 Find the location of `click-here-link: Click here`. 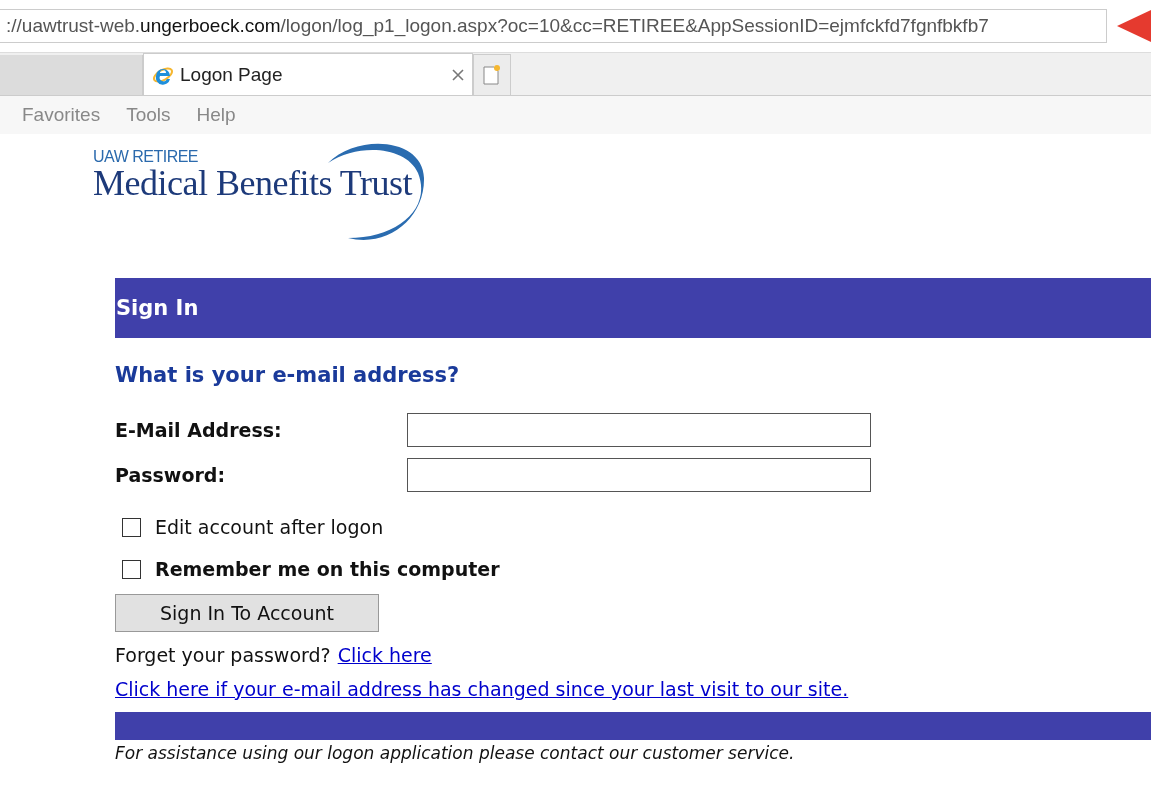

click-here-link: Click here is located at coordinates (384, 655).